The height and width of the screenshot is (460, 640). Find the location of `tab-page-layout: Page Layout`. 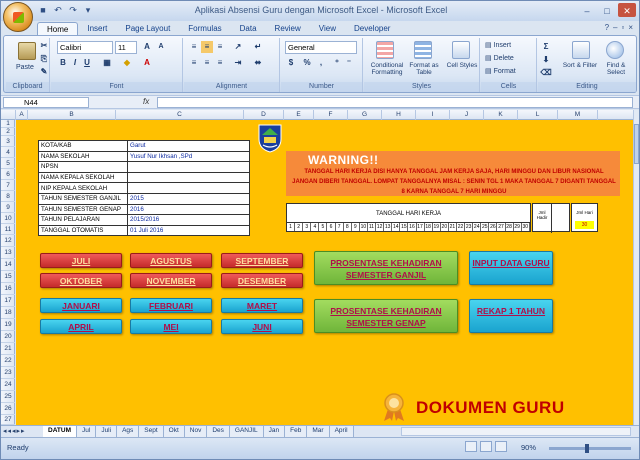

tab-page-layout: Page Layout is located at coordinates (147, 29).